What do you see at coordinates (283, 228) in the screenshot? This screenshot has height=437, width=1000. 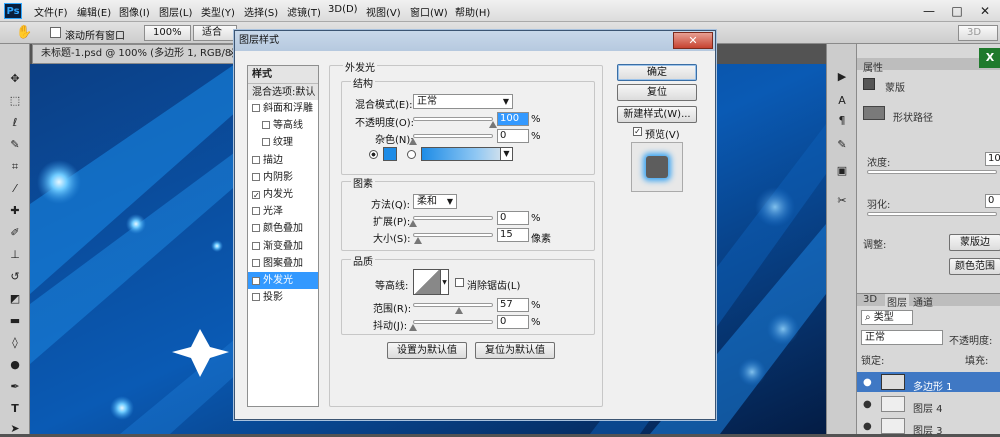 I see `style-item-7: 颜色叠加` at bounding box center [283, 228].